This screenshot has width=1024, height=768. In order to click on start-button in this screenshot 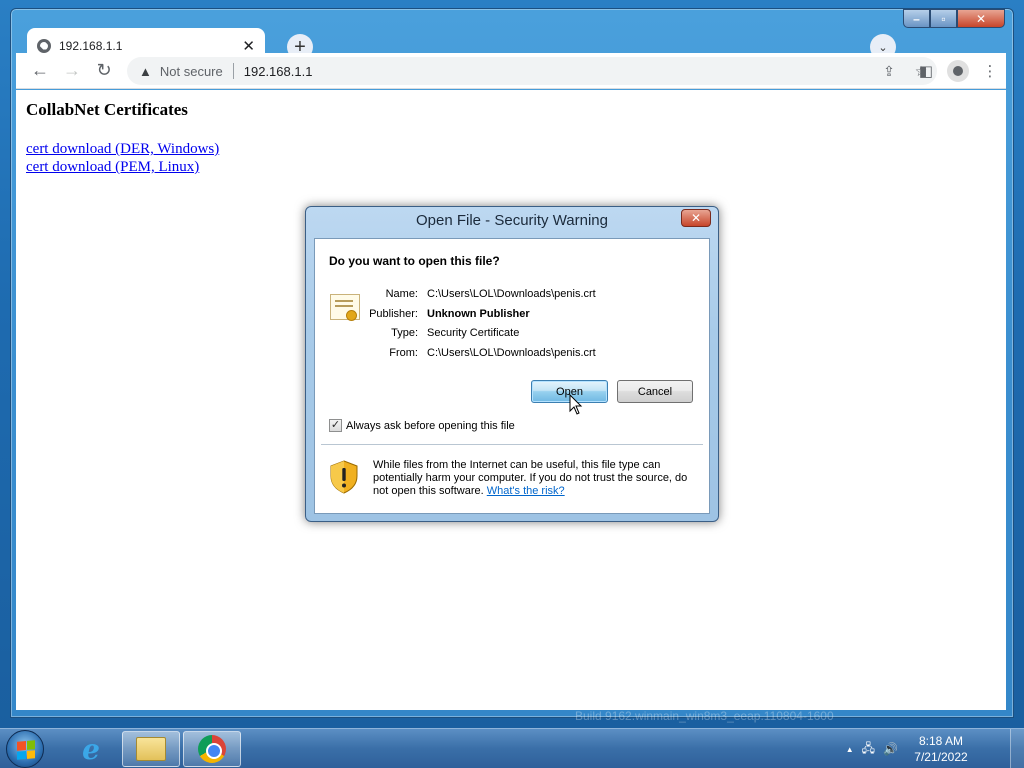, I will do `click(25, 749)`.